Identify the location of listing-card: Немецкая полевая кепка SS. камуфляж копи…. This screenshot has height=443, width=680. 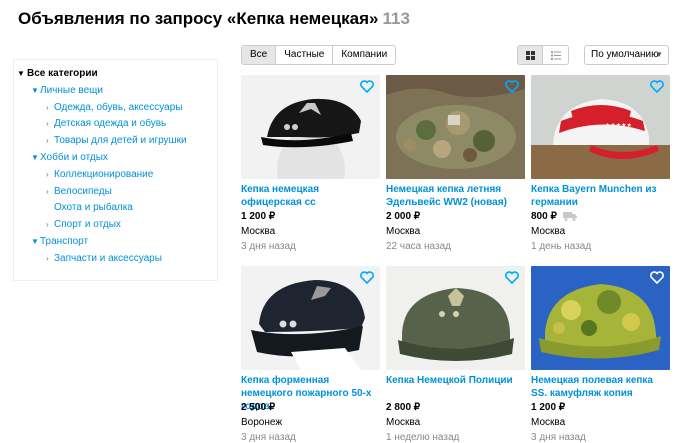
(601, 354).